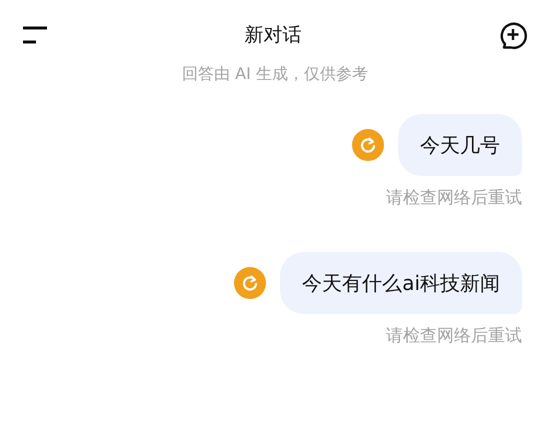 The height and width of the screenshot is (430, 550). Describe the element at coordinates (275, 74) in the screenshot. I see `disclaimer-text: 回答由 AI 生成，仅供参考` at that location.